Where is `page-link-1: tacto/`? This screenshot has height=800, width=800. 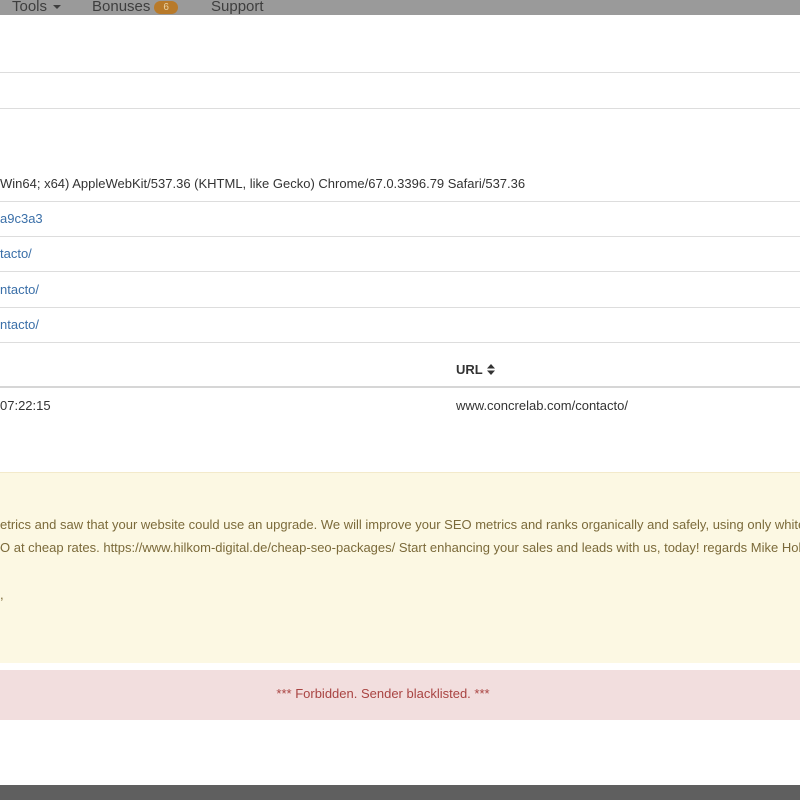
page-link-1: tacto/ is located at coordinates (16, 253).